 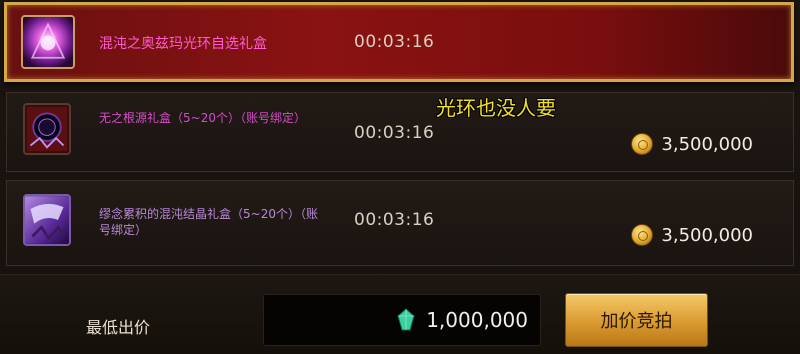 I want to click on overlay-comment: 光环也没人要, so click(x=496, y=108).